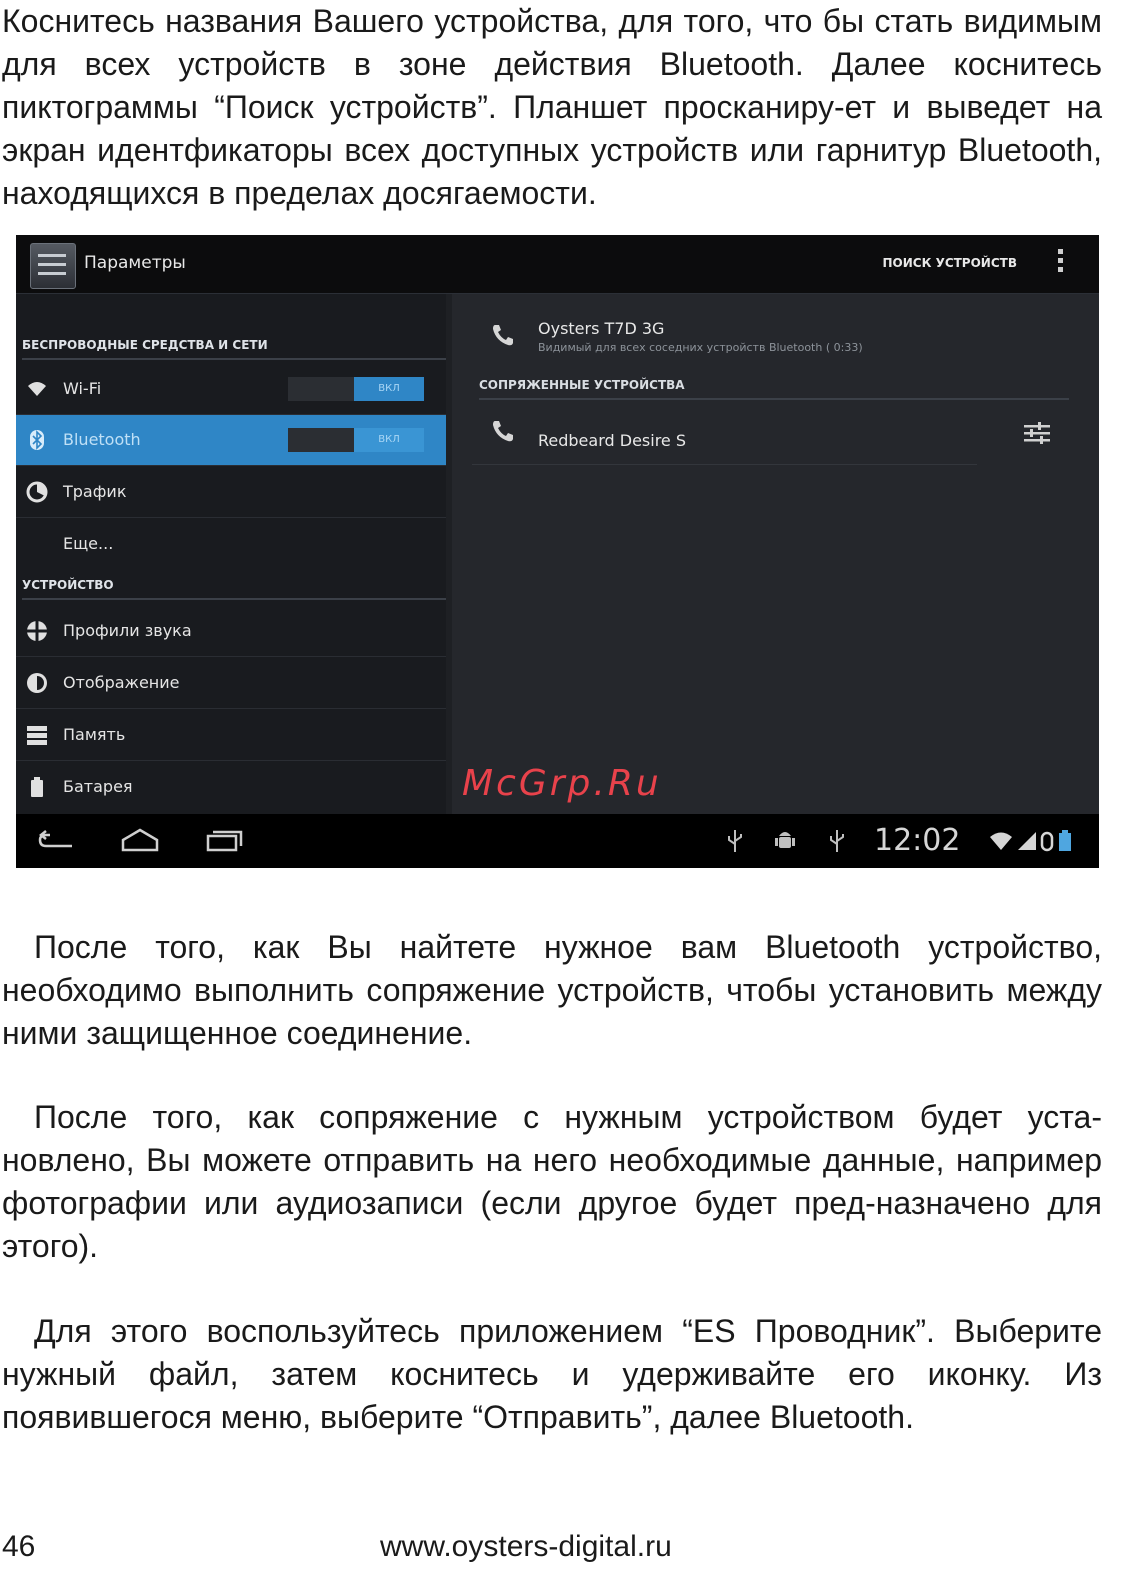 The height and width of the screenshot is (1594, 1122). What do you see at coordinates (231, 440) in the screenshot?
I see `settings-item-bluetooth: Bluetooth ВКЛ` at bounding box center [231, 440].